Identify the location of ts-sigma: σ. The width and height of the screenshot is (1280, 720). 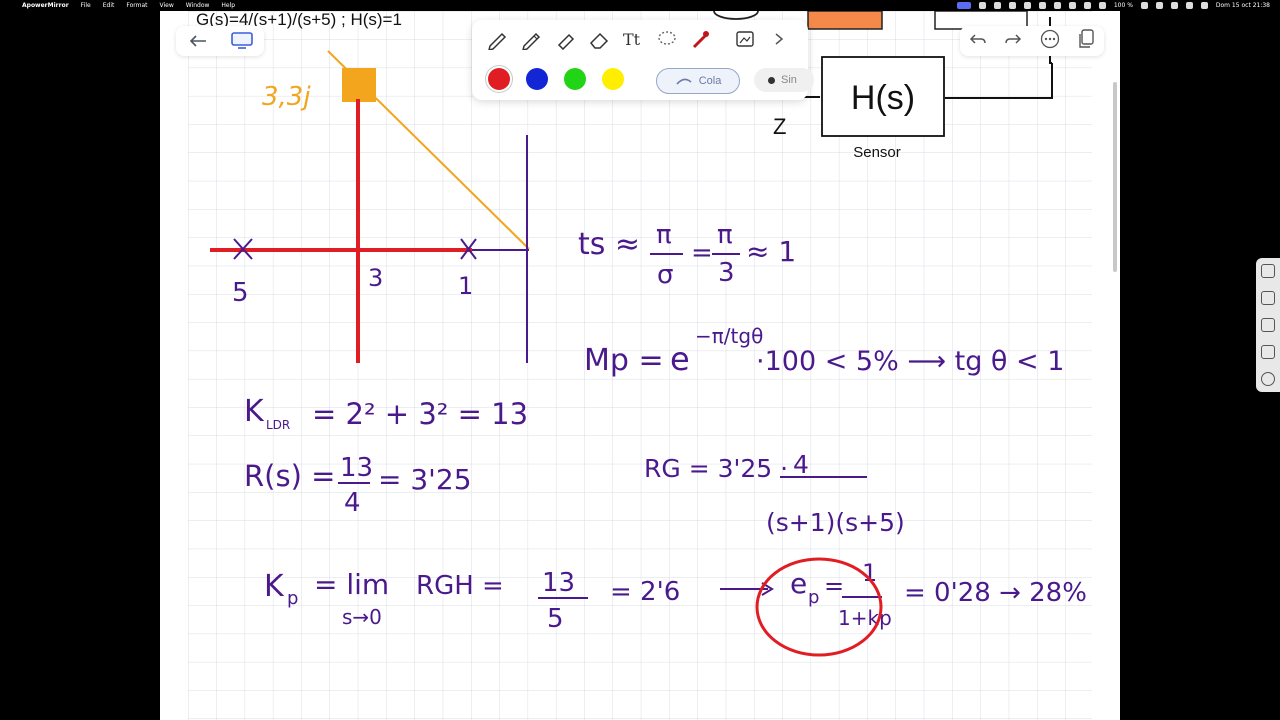
(665, 275).